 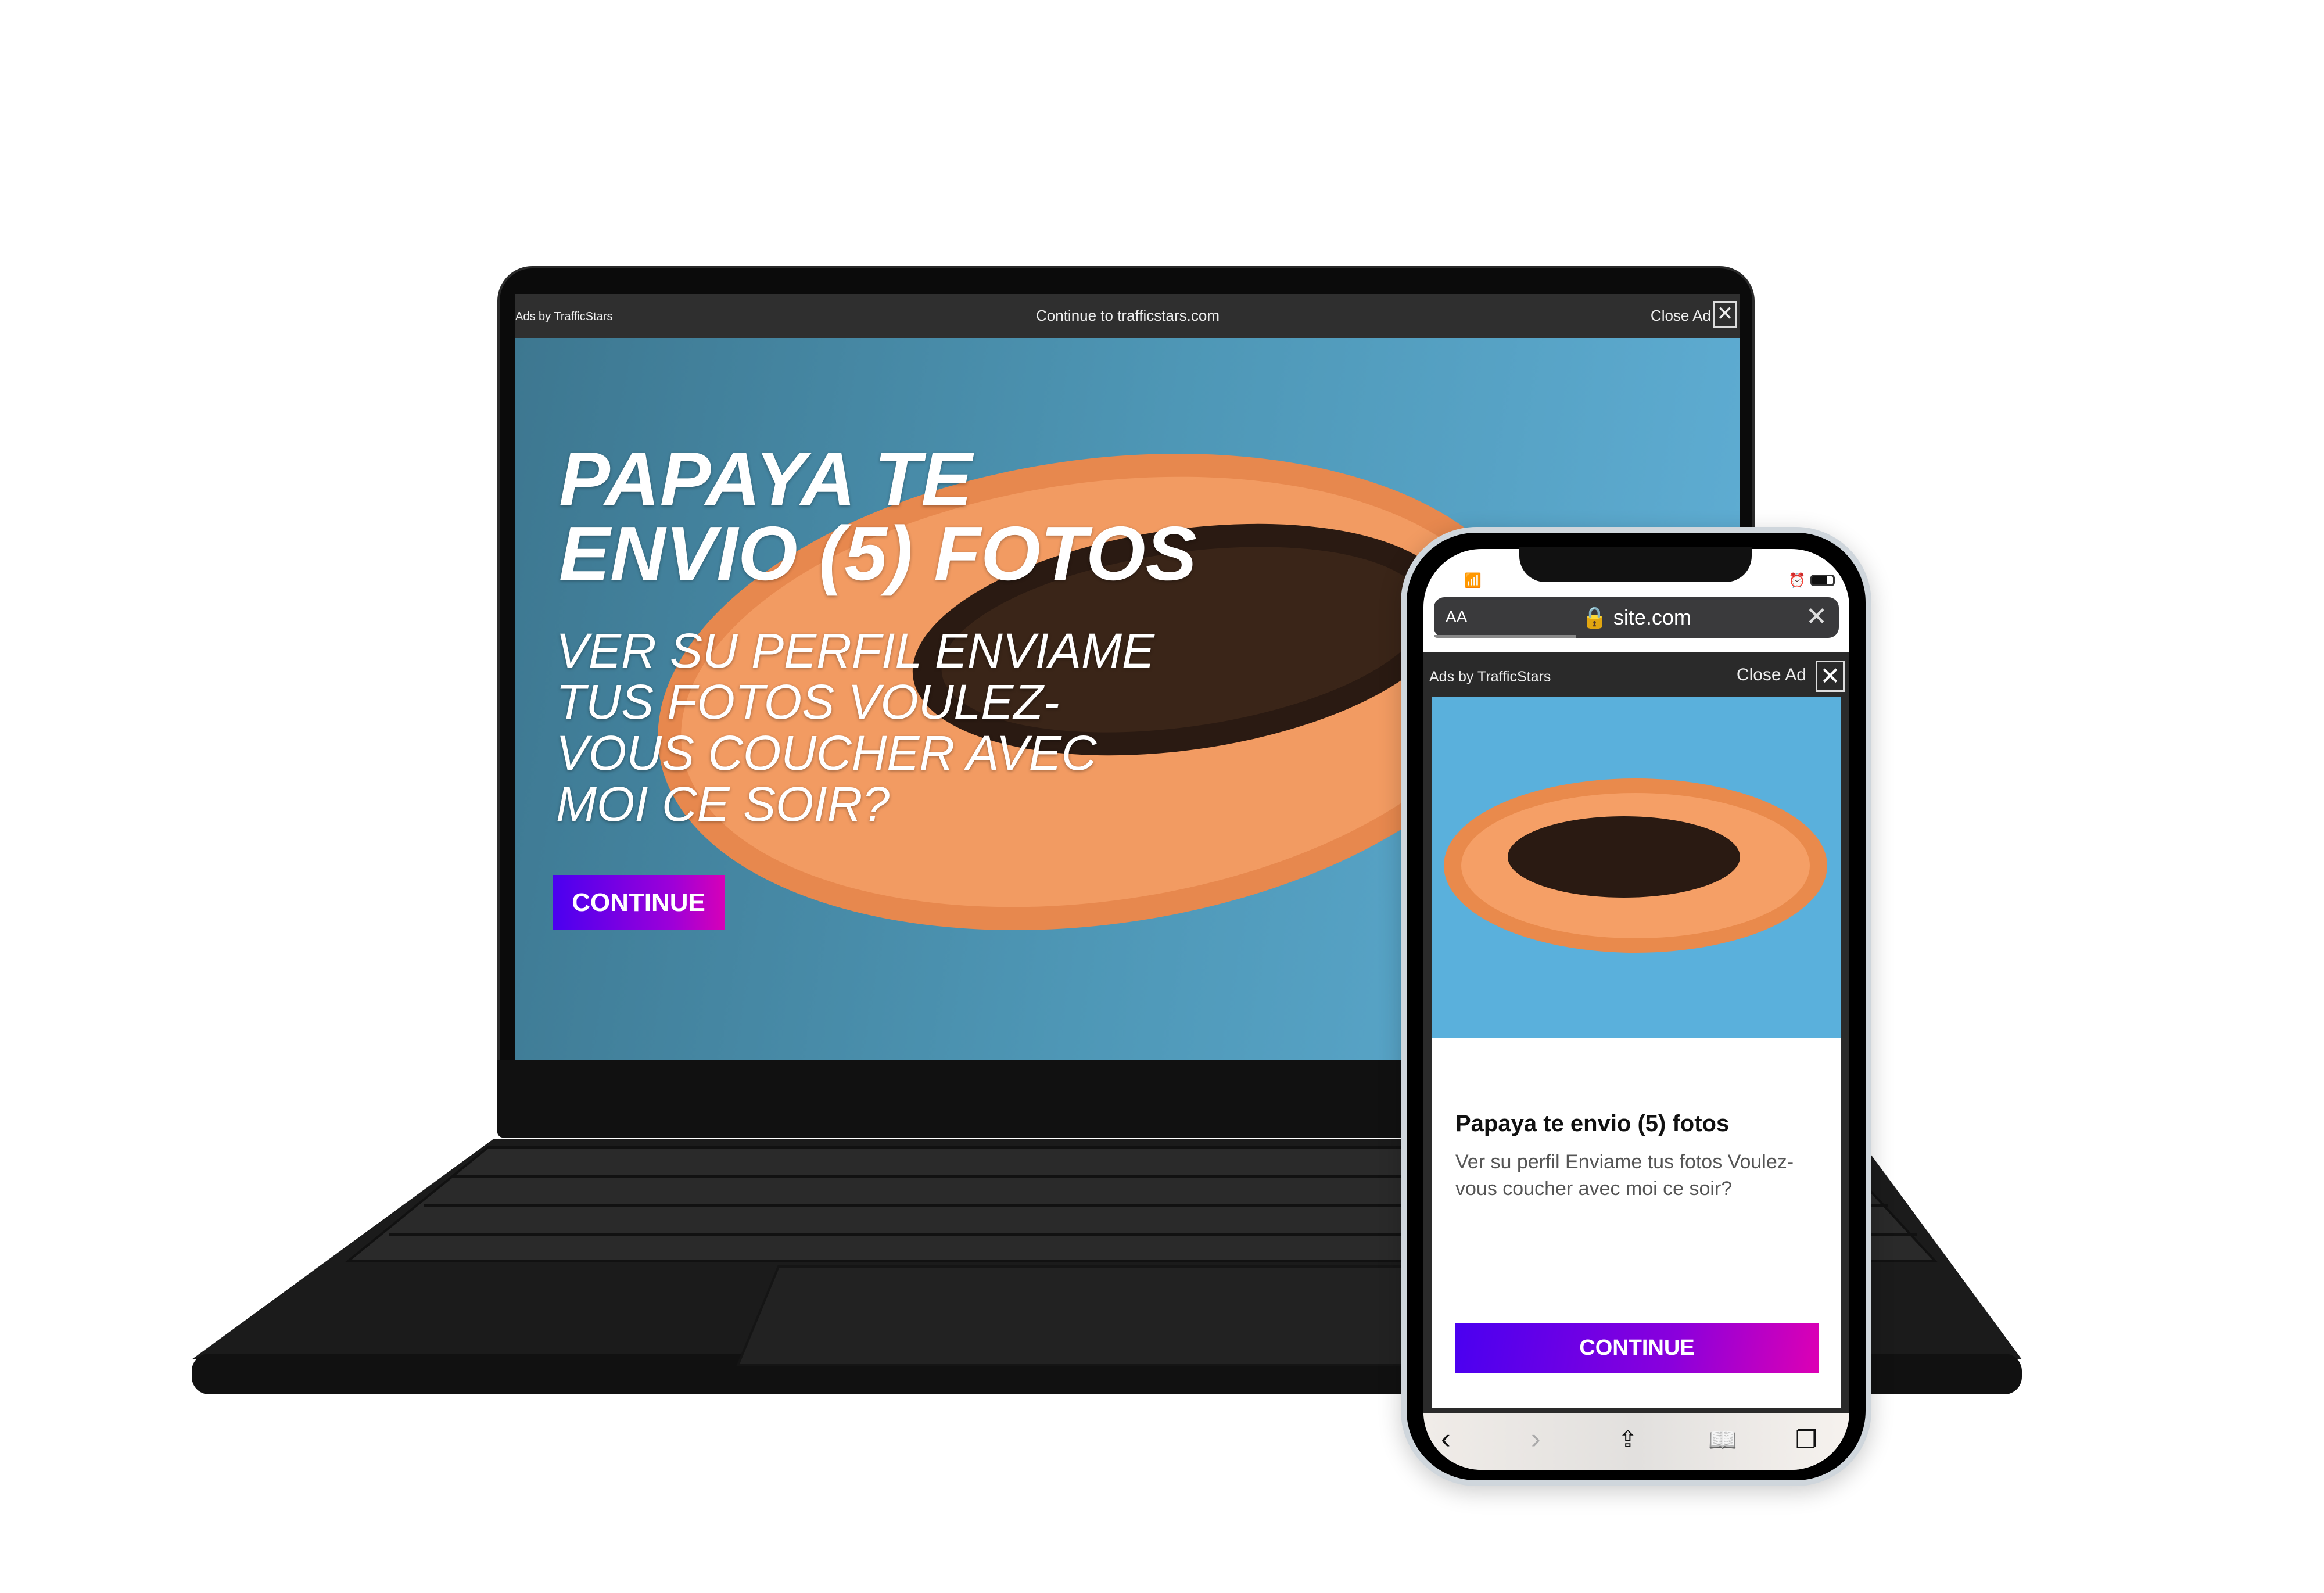 I want to click on alarm-icon: ⏰, so click(x=1797, y=581).